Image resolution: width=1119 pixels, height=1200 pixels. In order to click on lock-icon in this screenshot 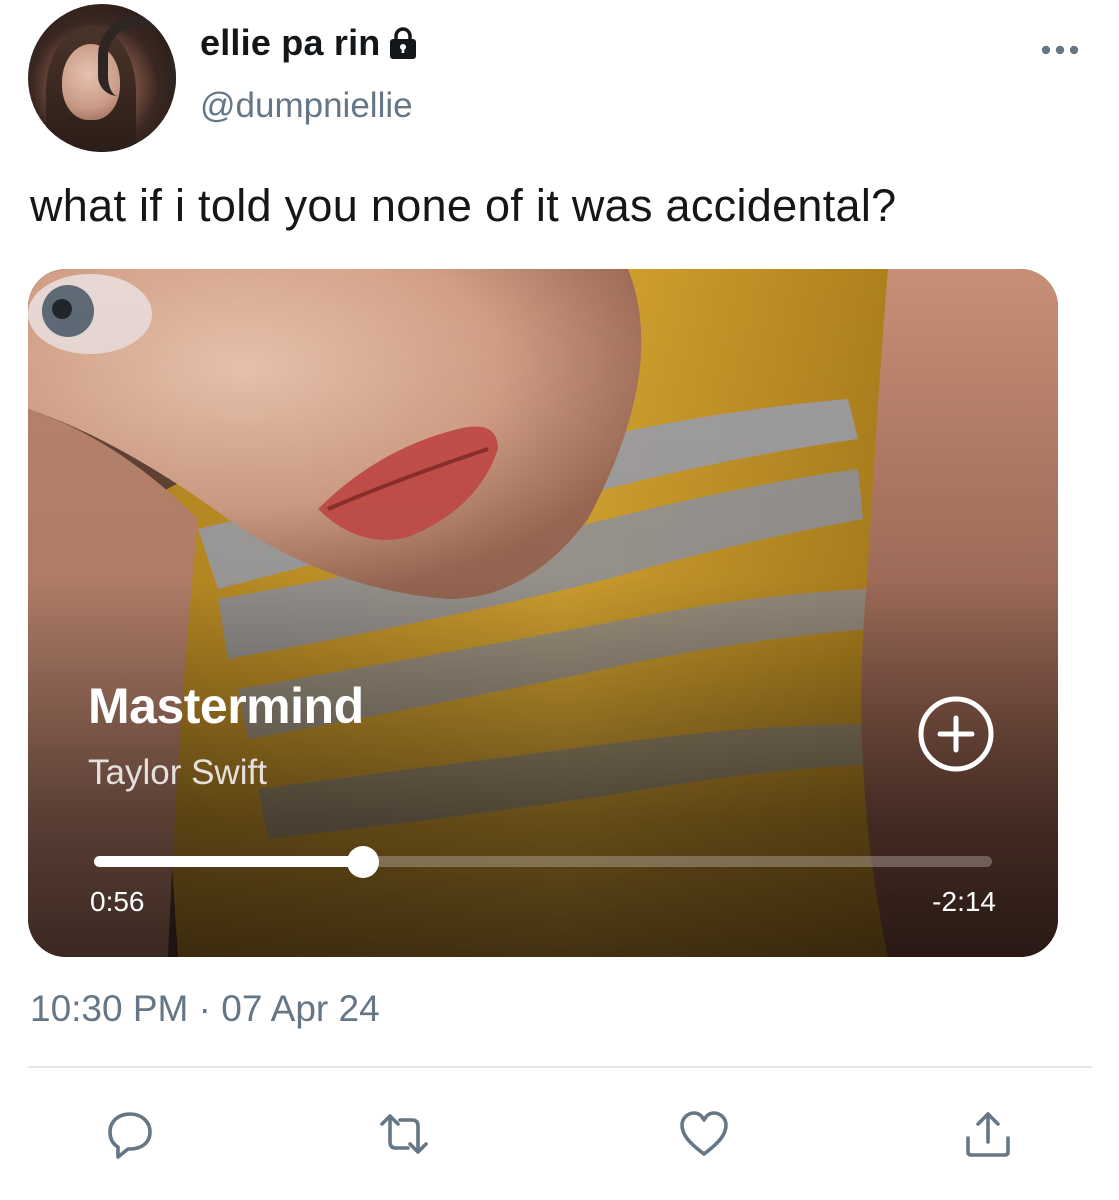, I will do `click(403, 43)`.